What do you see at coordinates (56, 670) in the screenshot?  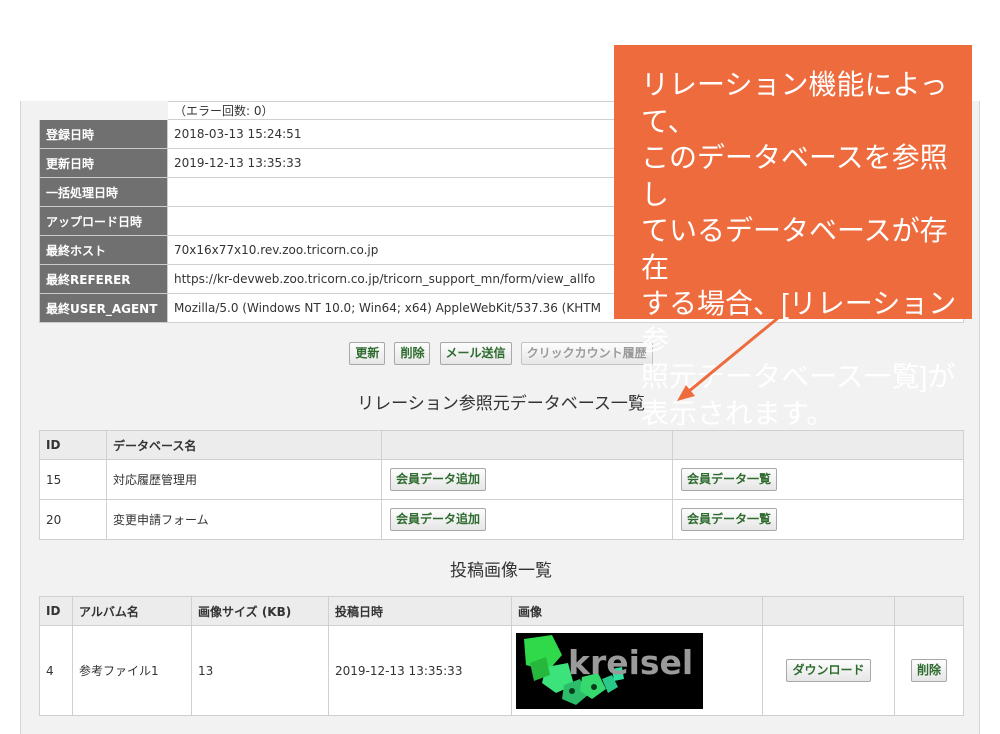 I see `image-id: 4` at bounding box center [56, 670].